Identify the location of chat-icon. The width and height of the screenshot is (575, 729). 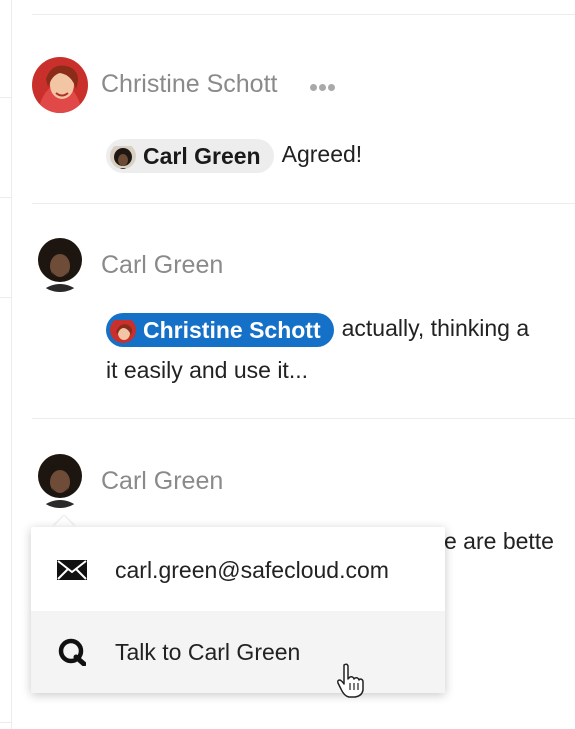
(72, 652).